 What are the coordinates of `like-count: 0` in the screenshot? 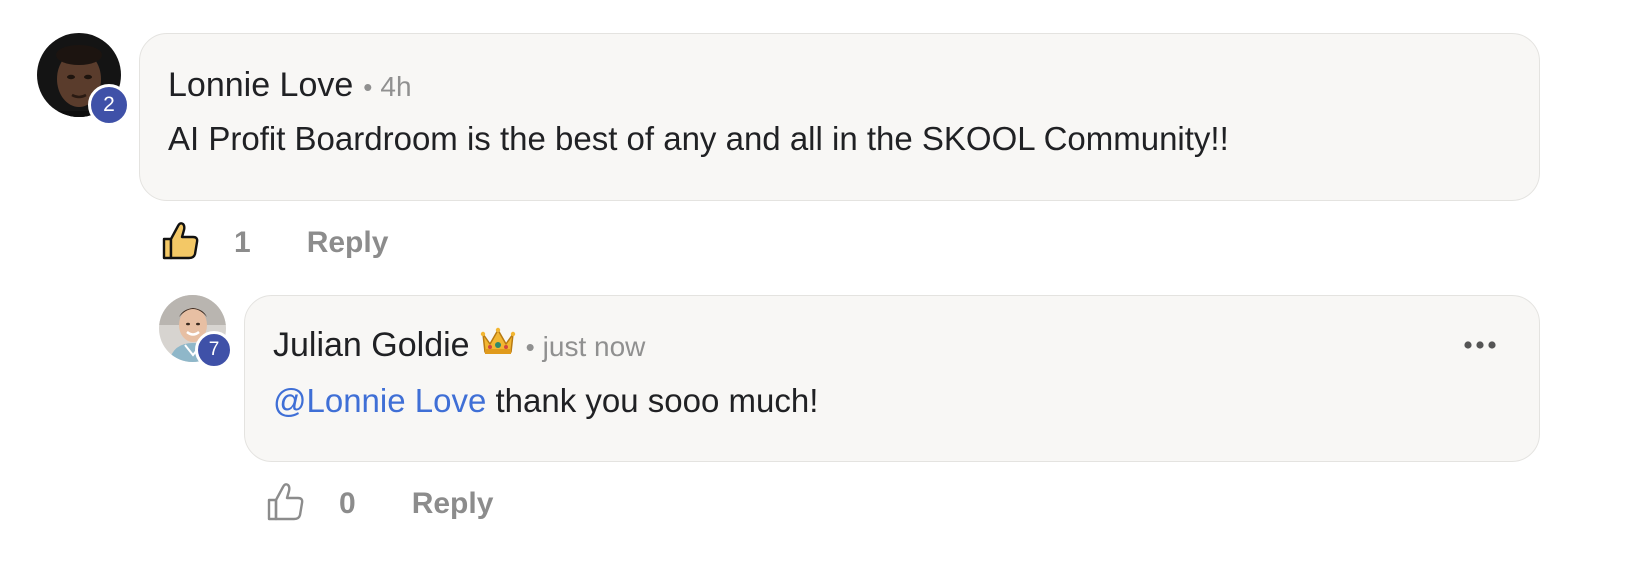 It's located at (347, 503).